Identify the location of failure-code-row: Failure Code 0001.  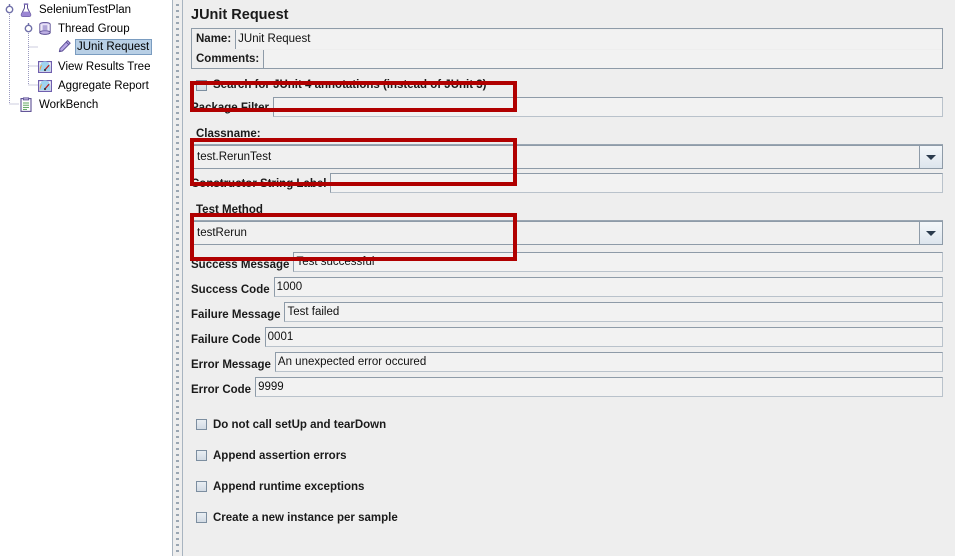
(567, 339).